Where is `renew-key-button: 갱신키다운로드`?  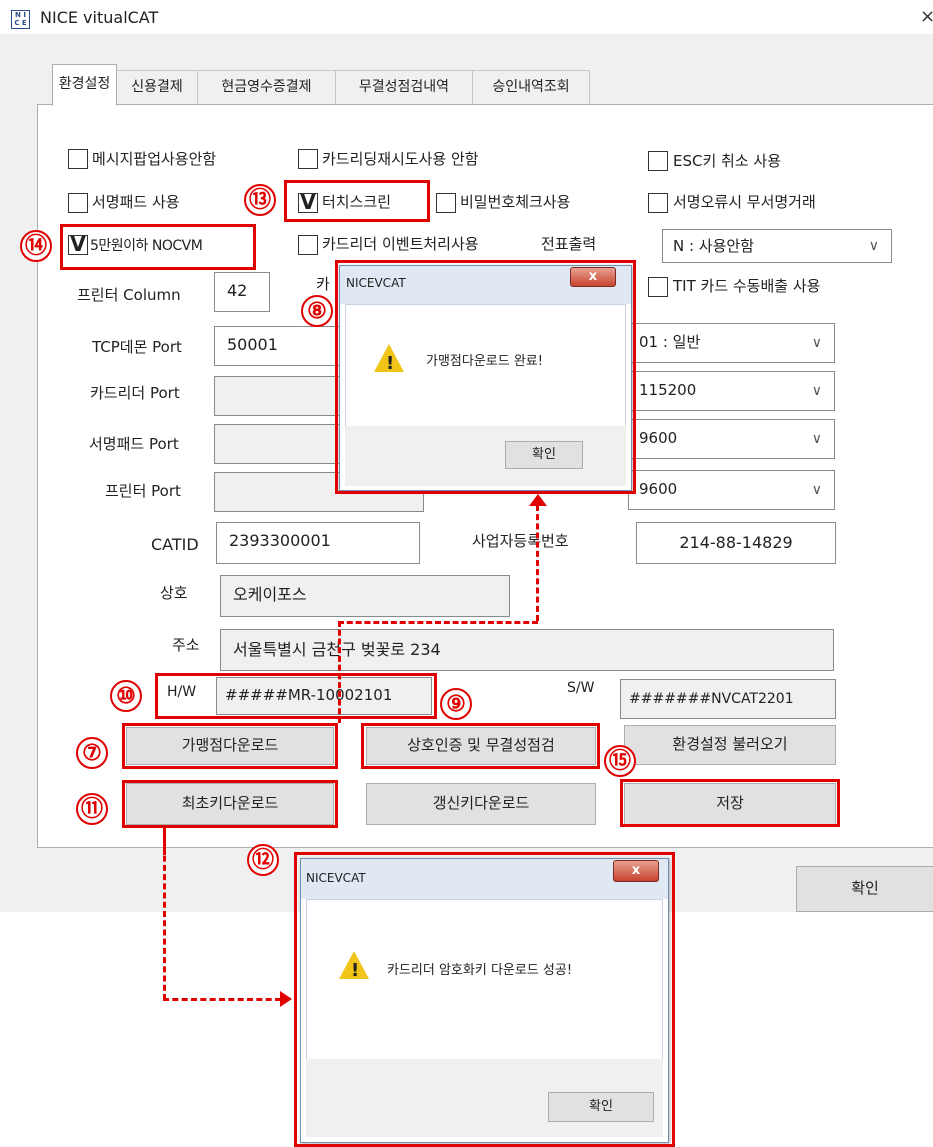 renew-key-button: 갱신키다운로드 is located at coordinates (481, 804).